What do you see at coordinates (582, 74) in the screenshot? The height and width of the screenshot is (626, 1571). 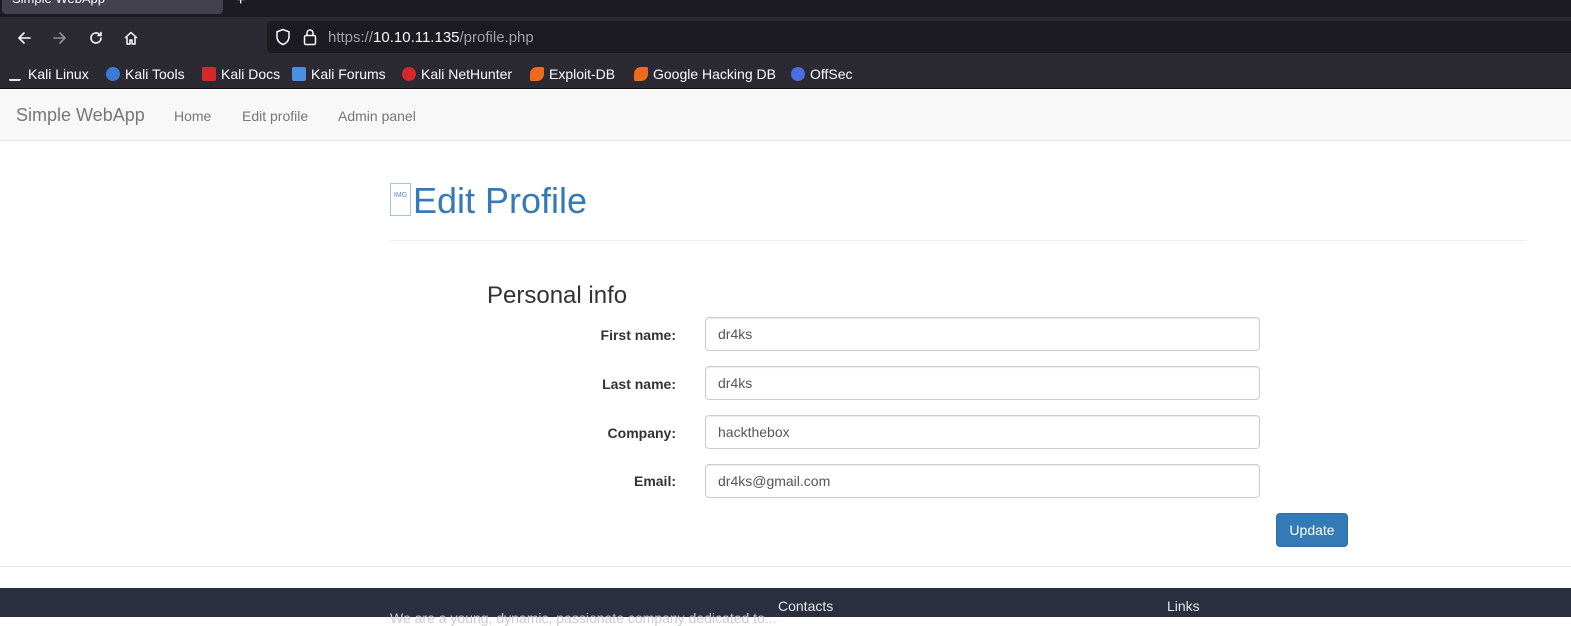 I see `bookmark-label: Exploit-DB` at bounding box center [582, 74].